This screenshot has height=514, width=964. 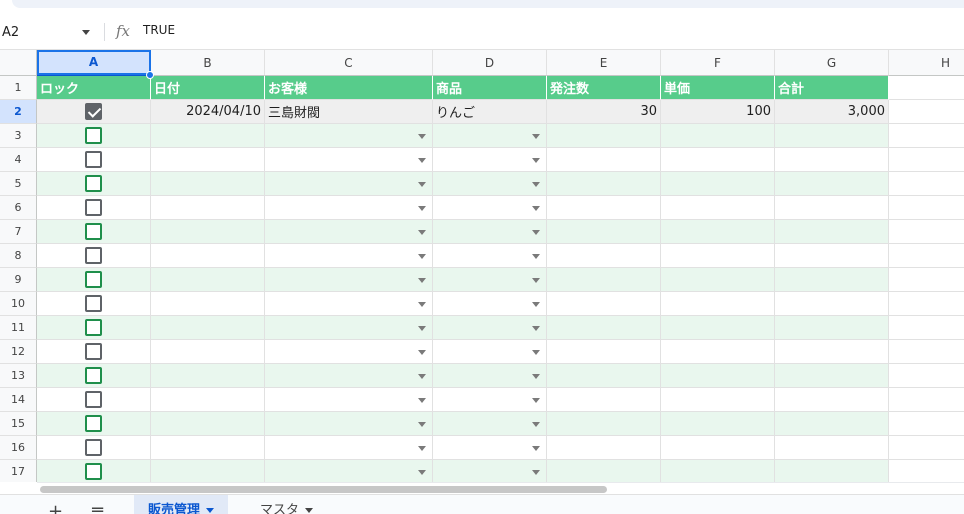 I want to click on cell-c10, so click(x=349, y=304).